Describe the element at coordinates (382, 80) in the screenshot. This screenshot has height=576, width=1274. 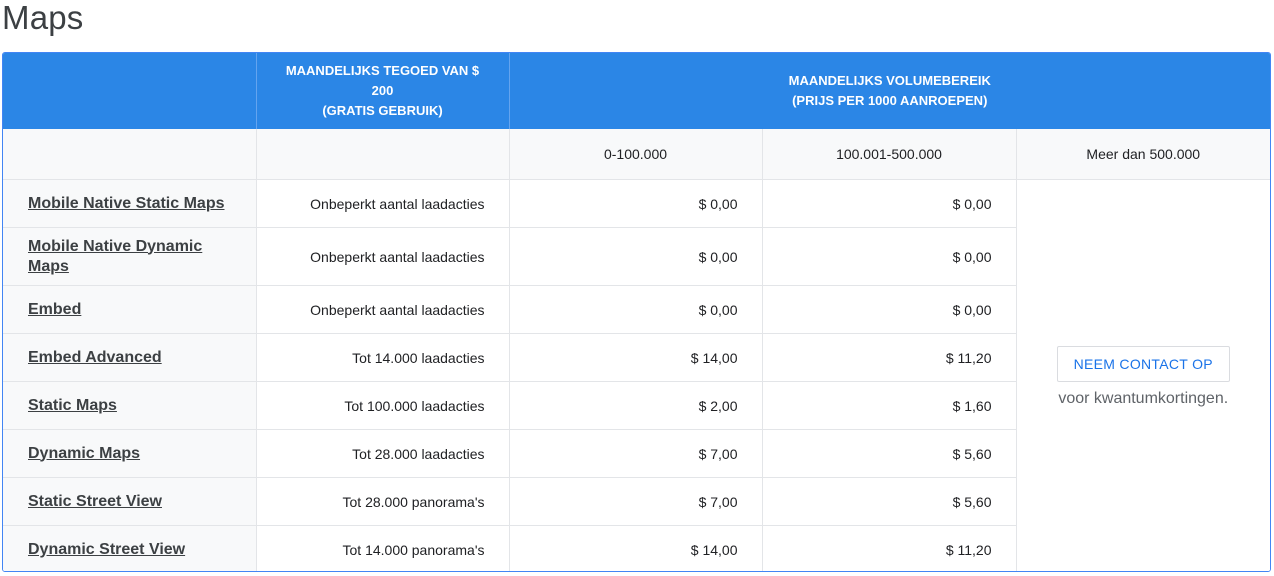
I see `header-credit-title: MAANDELIJKS TEGOED VAN $ 200` at that location.